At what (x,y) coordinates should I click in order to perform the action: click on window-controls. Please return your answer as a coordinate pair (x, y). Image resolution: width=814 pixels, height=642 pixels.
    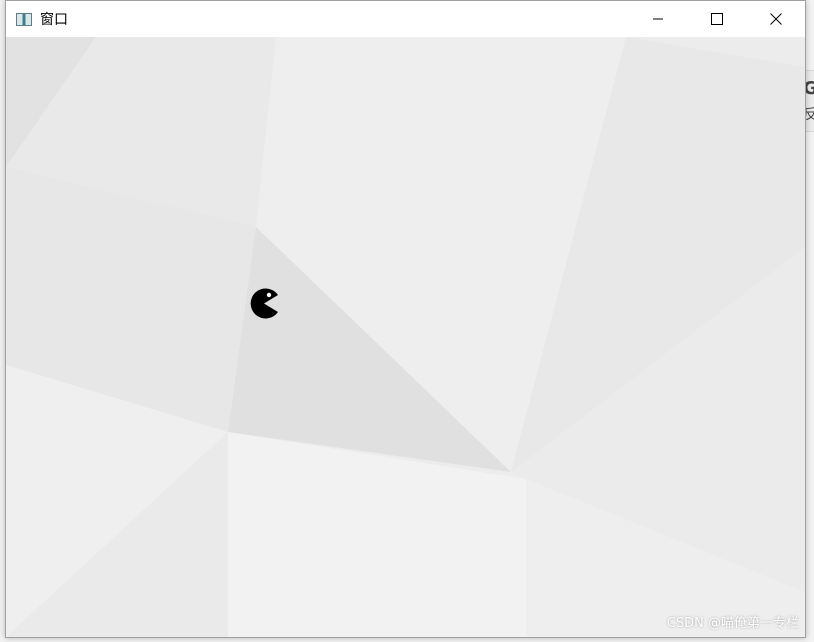
    Looking at the image, I should click on (716, 19).